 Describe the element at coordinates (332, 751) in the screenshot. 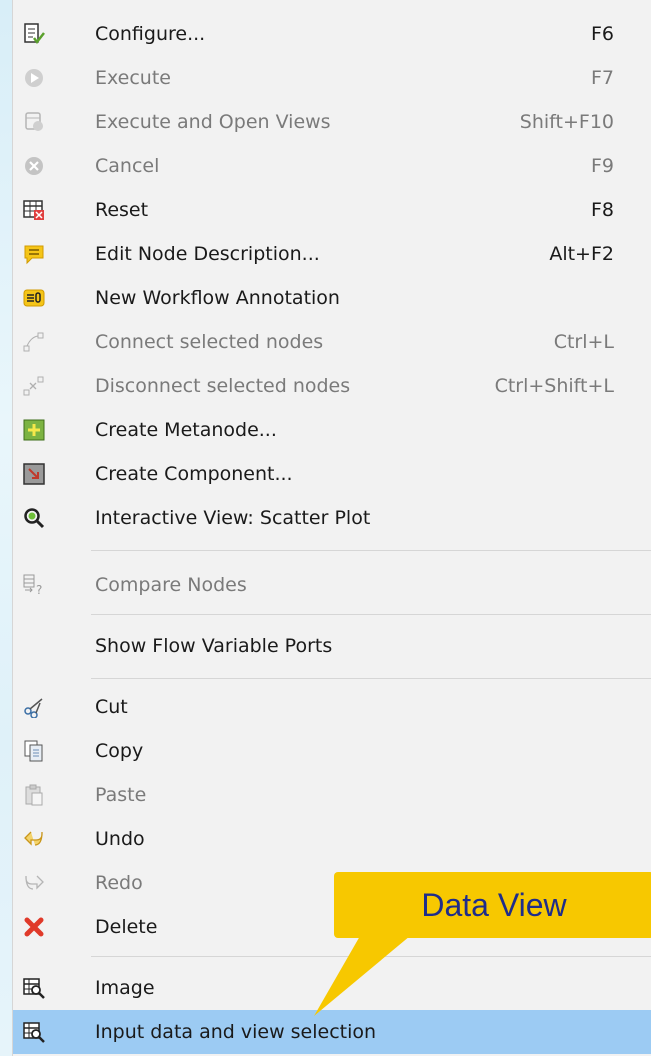

I see `menu-item-copy: Copy` at that location.